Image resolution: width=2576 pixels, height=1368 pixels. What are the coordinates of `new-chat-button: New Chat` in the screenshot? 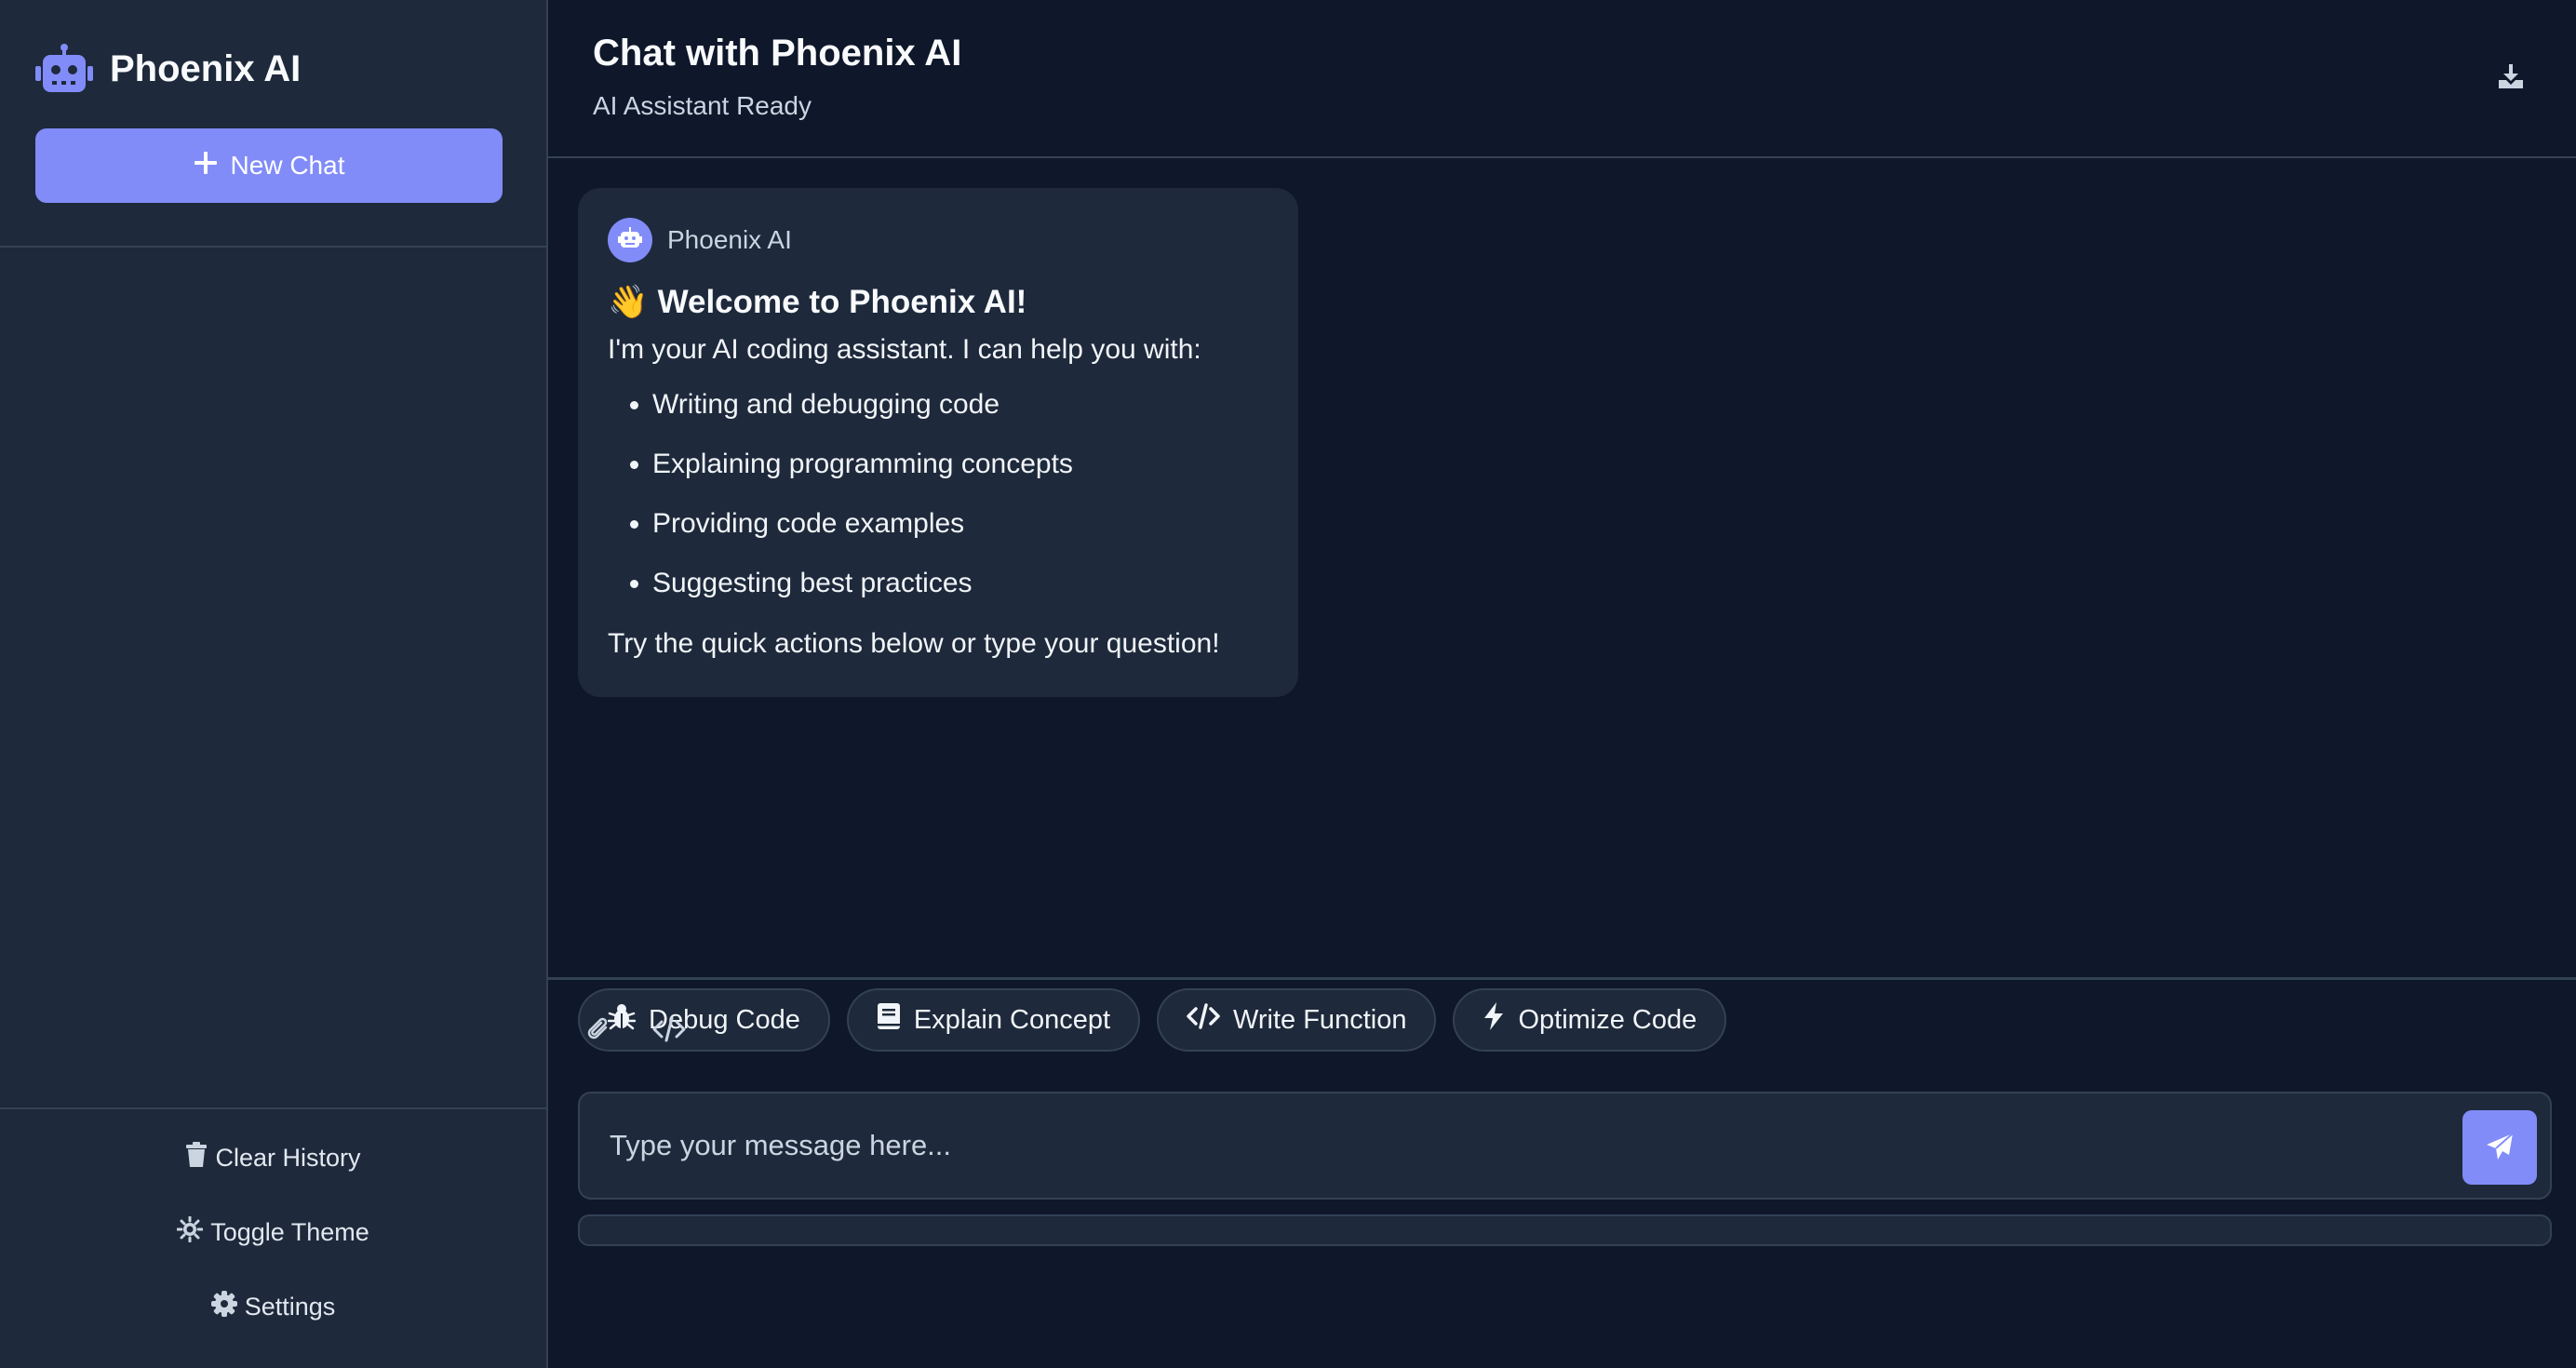 It's located at (269, 165).